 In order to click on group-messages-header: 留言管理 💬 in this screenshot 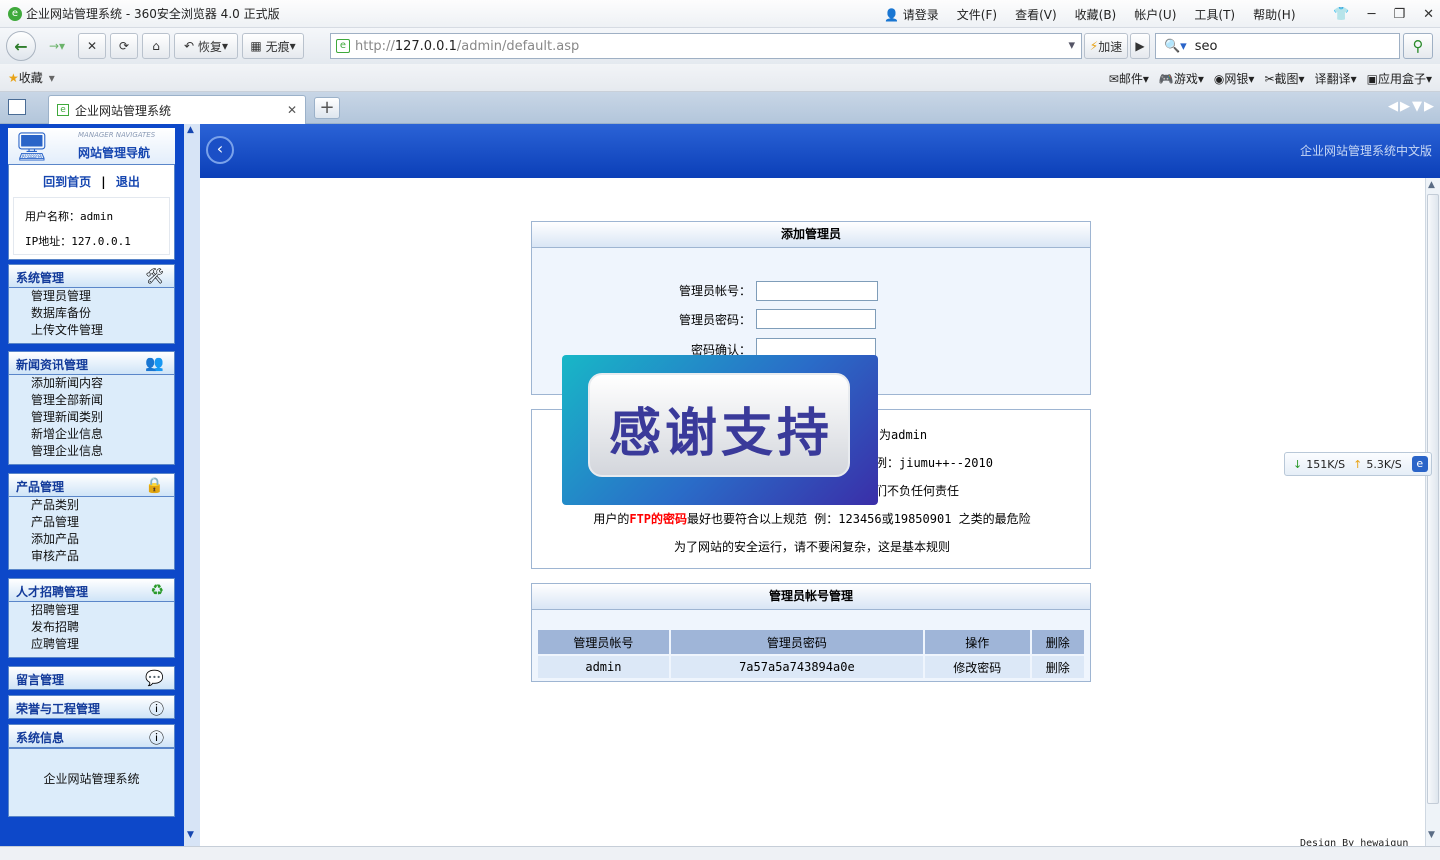, I will do `click(91, 678)`.